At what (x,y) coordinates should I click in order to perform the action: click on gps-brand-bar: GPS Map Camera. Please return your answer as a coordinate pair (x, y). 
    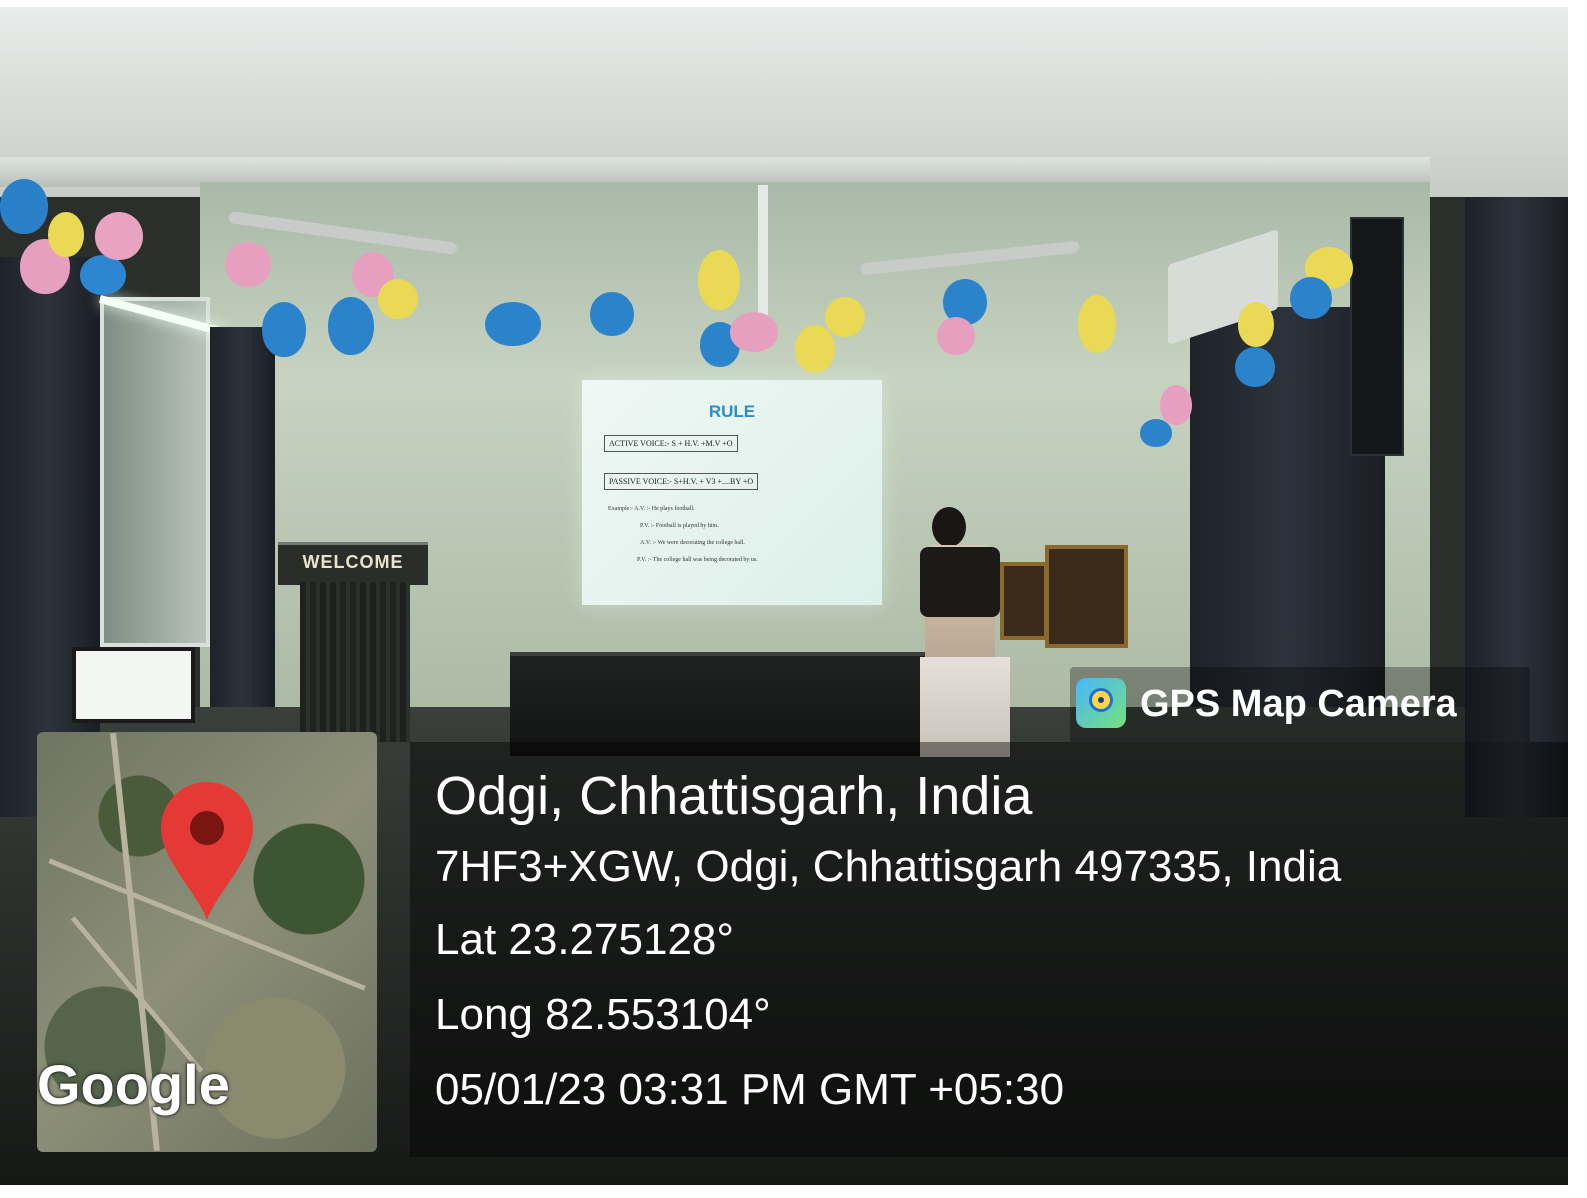
    Looking at the image, I should click on (1300, 704).